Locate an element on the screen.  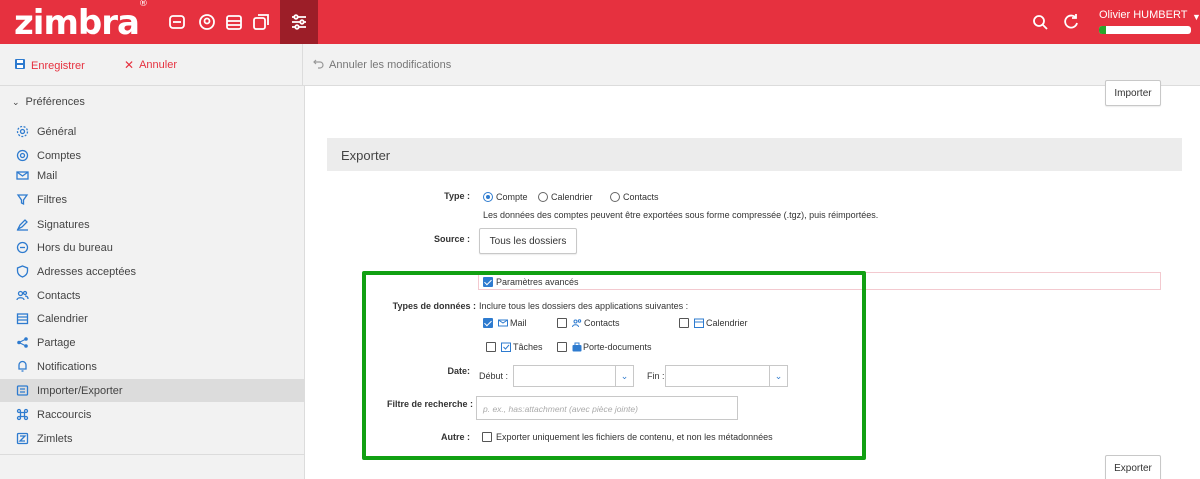
sidebar-item-import-export: Importer/Exporter is located at coordinates (152, 390).